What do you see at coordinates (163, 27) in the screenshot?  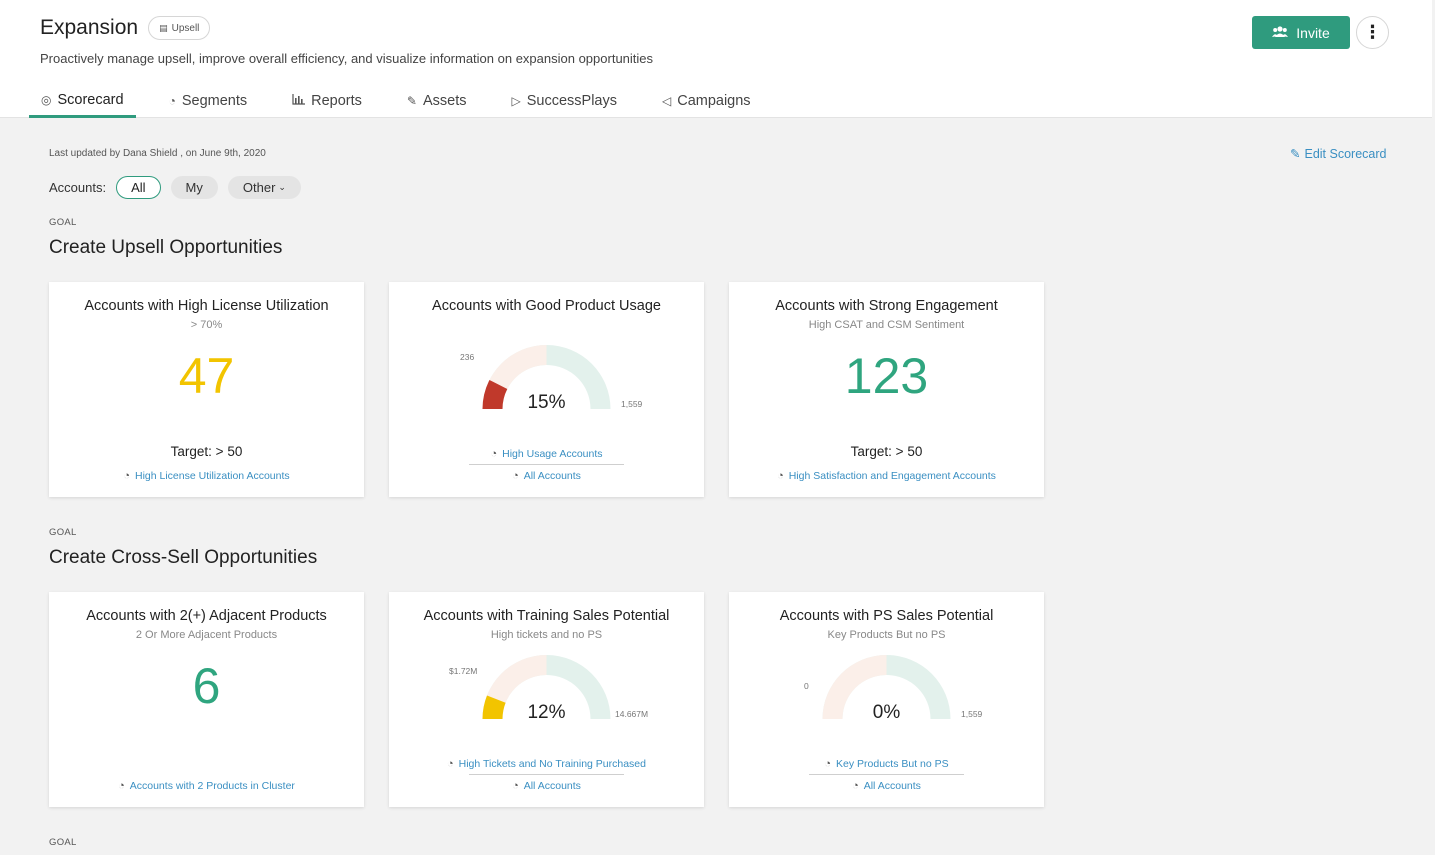 I see `clipboard-icon: ▤` at bounding box center [163, 27].